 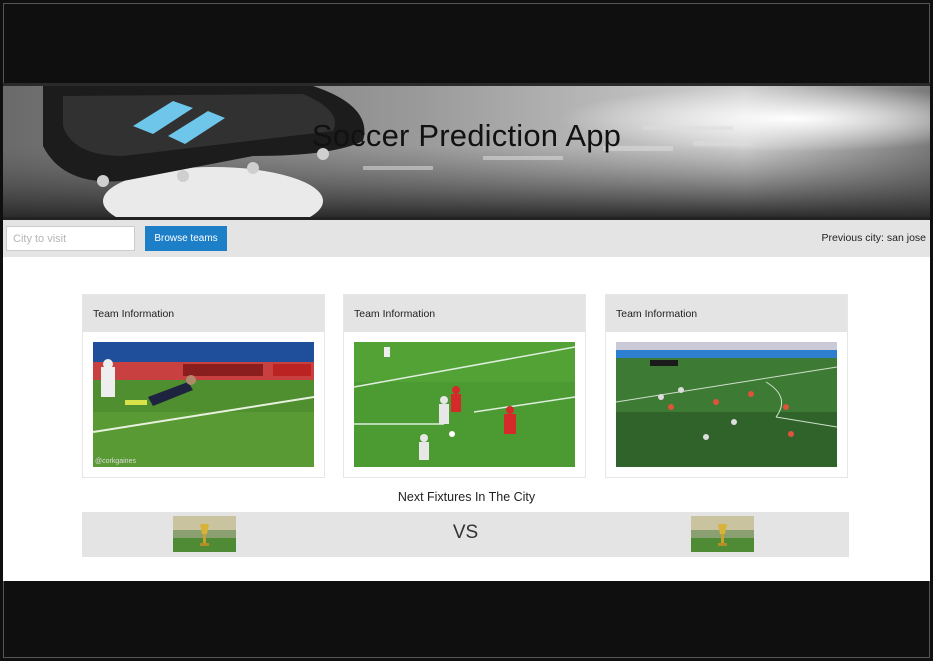 I want to click on city-input, so click(x=70, y=238).